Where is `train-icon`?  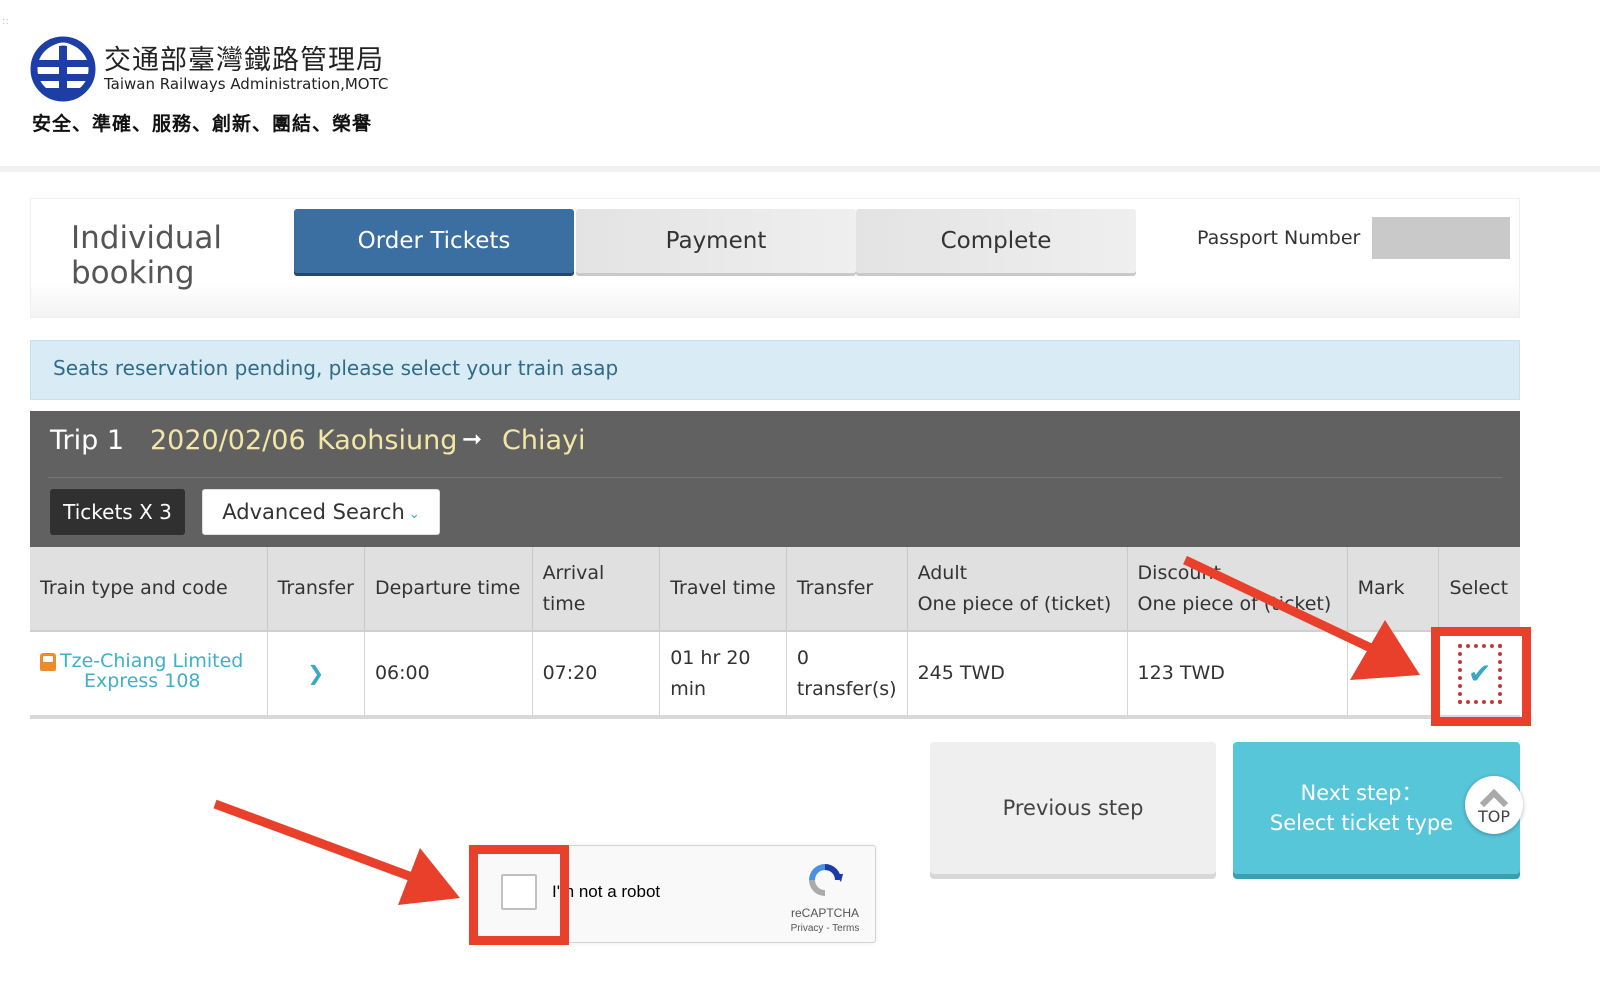 train-icon is located at coordinates (48, 661).